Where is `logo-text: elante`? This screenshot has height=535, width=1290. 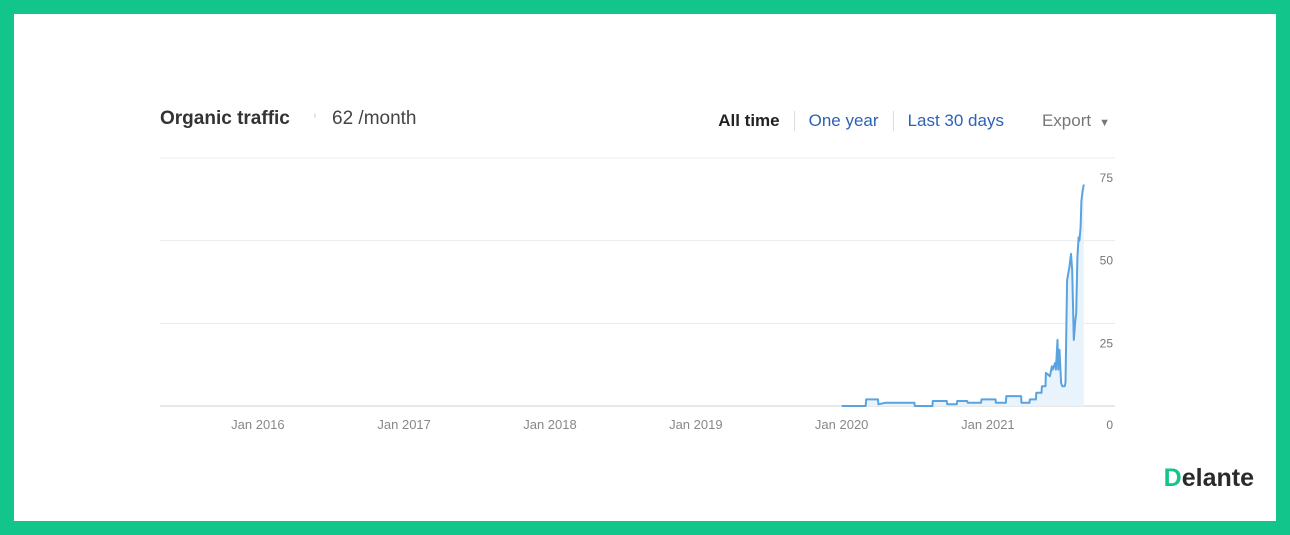 logo-text: elante is located at coordinates (1217, 478).